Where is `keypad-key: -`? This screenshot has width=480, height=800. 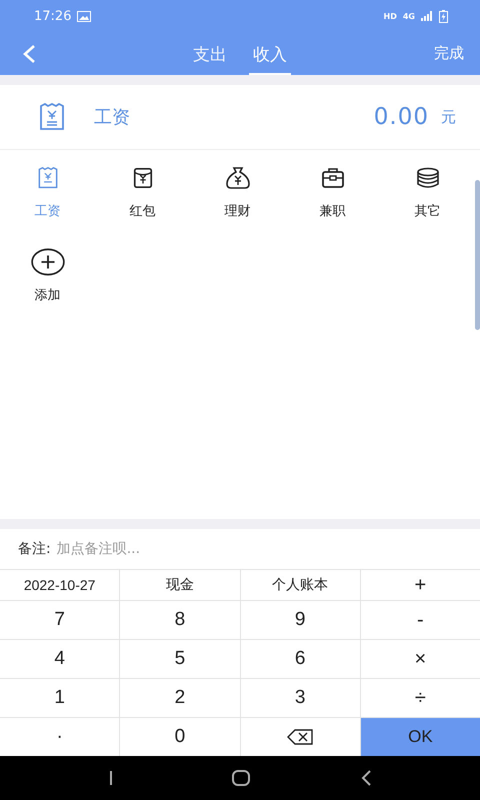 keypad-key: - is located at coordinates (420, 620).